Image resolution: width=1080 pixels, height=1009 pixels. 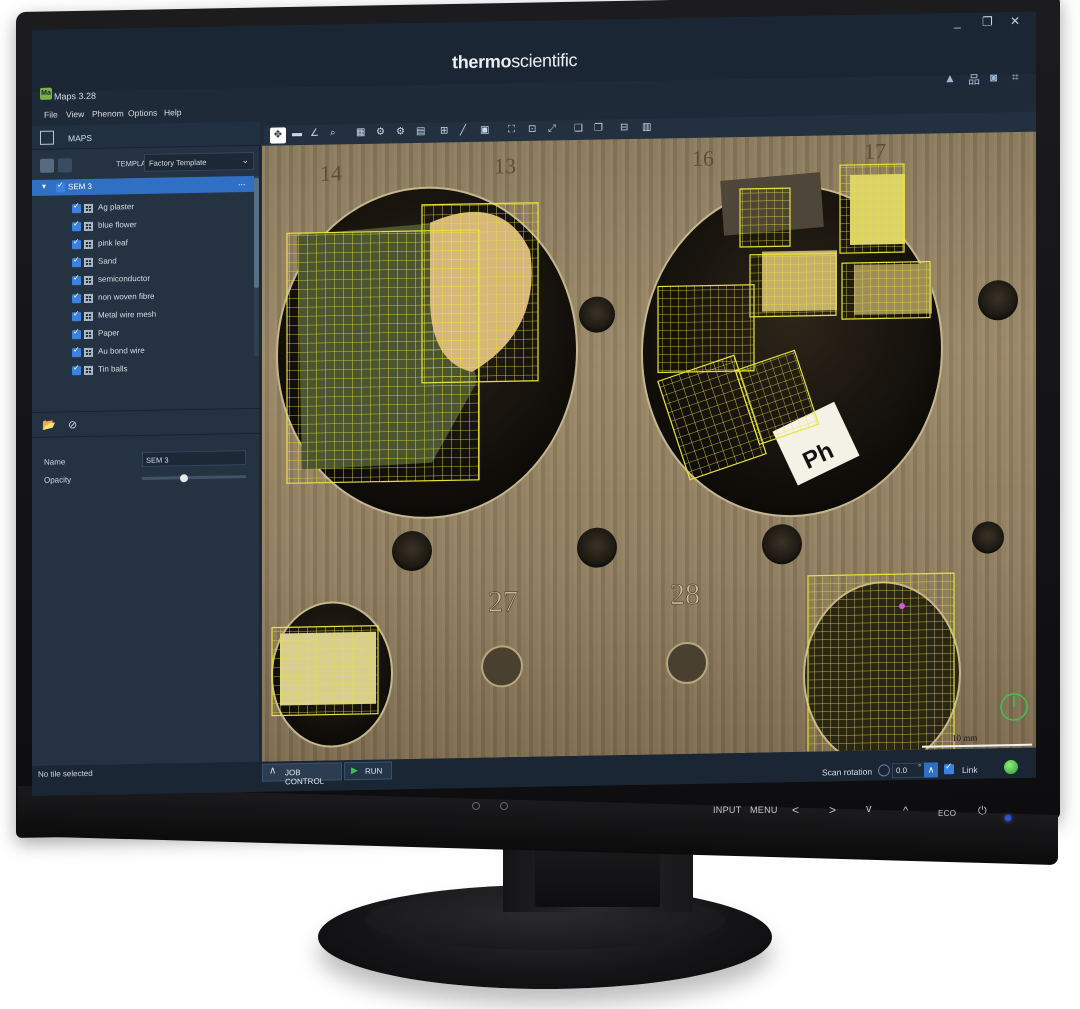 What do you see at coordinates (444, 130) in the screenshot?
I see `add-tool-icon: ⊞` at bounding box center [444, 130].